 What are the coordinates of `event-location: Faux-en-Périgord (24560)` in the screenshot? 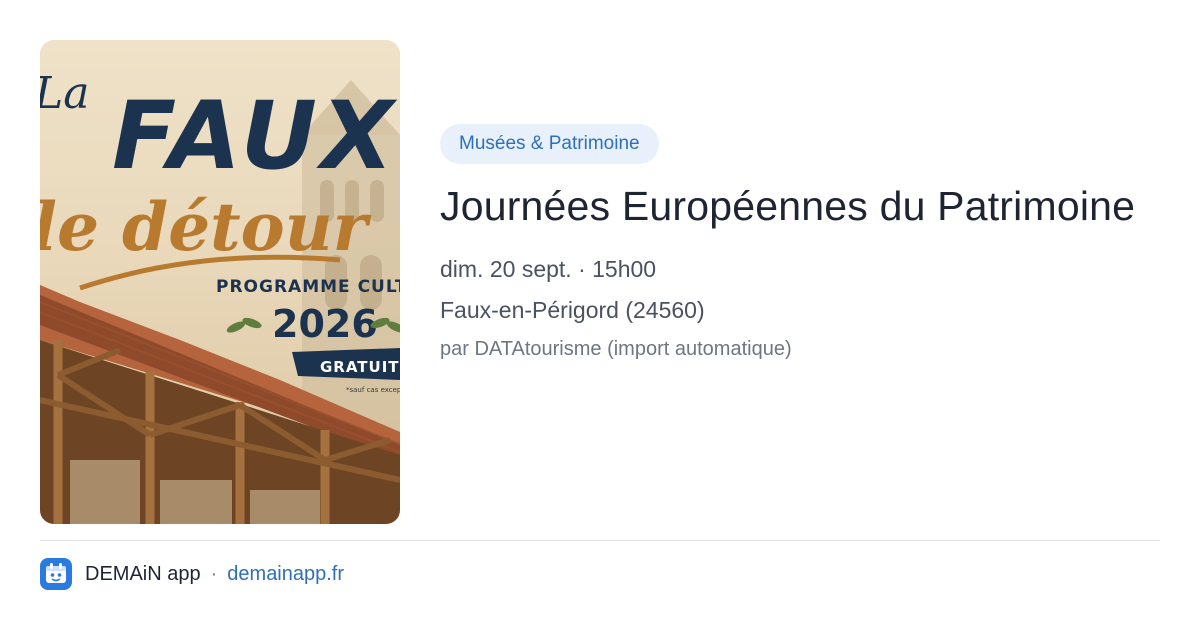 It's located at (572, 310).